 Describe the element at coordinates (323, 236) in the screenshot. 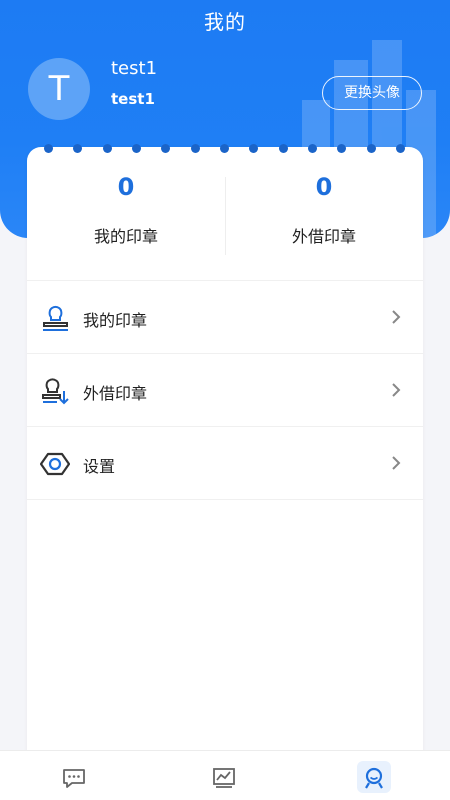

I see `stat-label: 外借印章` at that location.